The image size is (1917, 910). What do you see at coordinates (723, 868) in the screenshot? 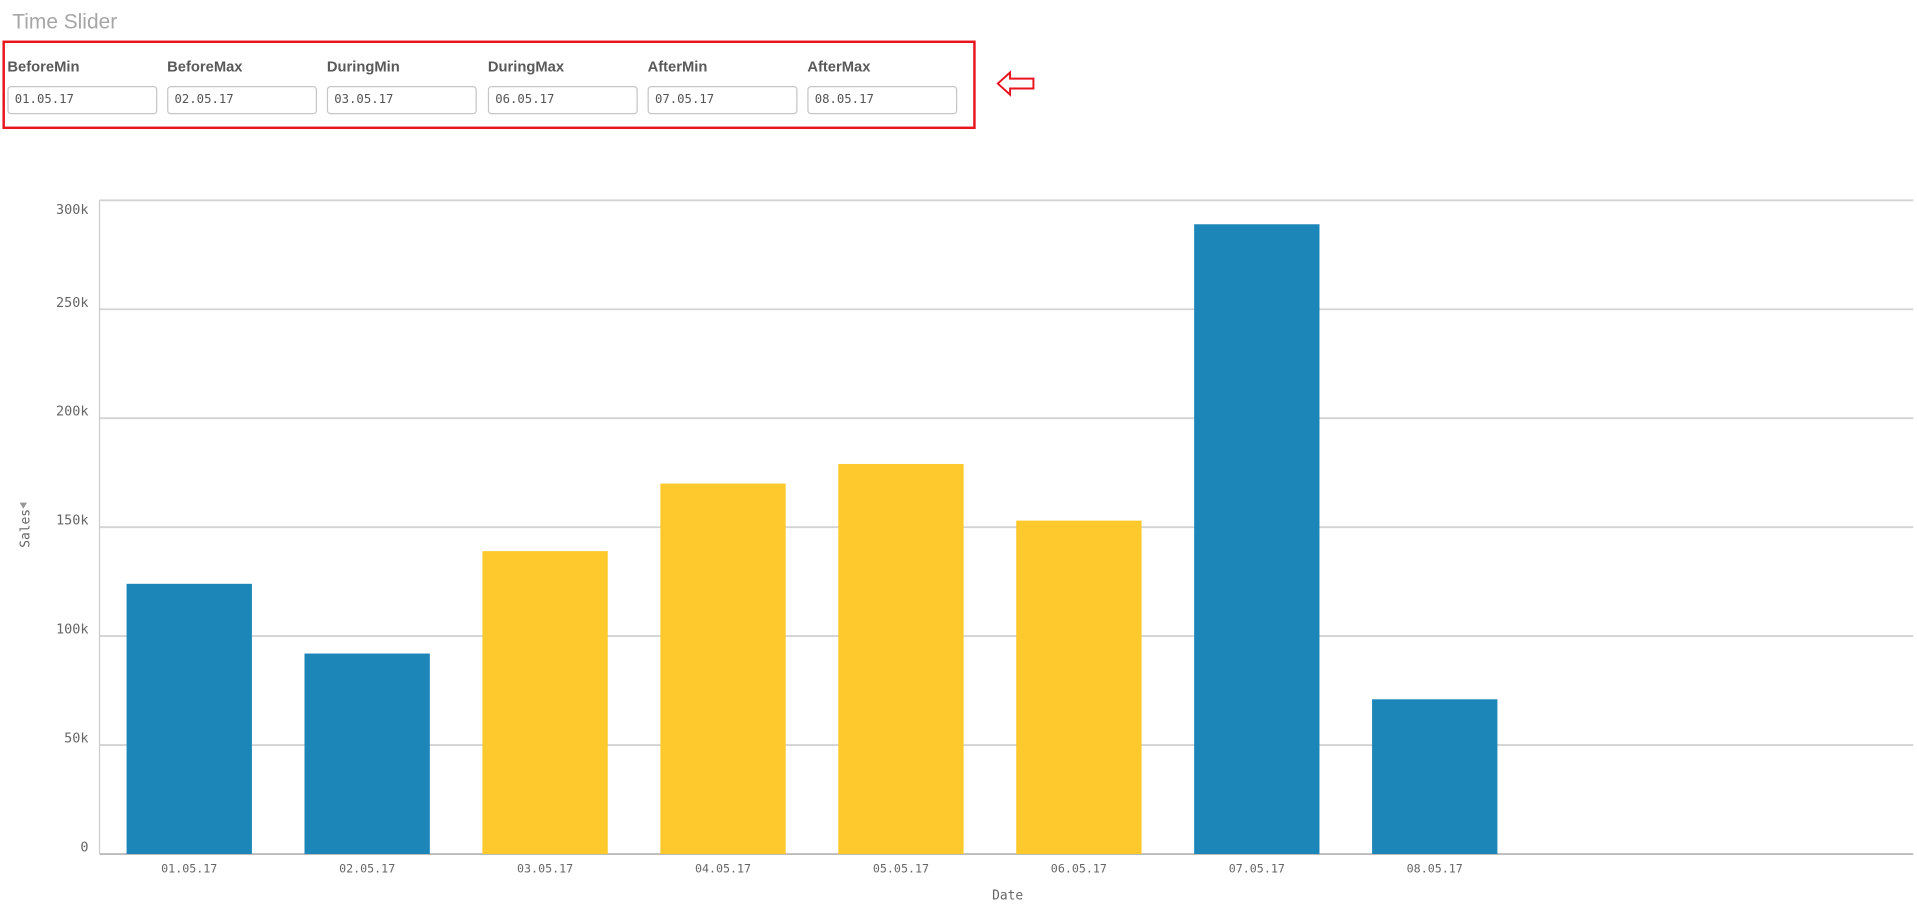
I see `x-tick-label: 04.05.17` at bounding box center [723, 868].